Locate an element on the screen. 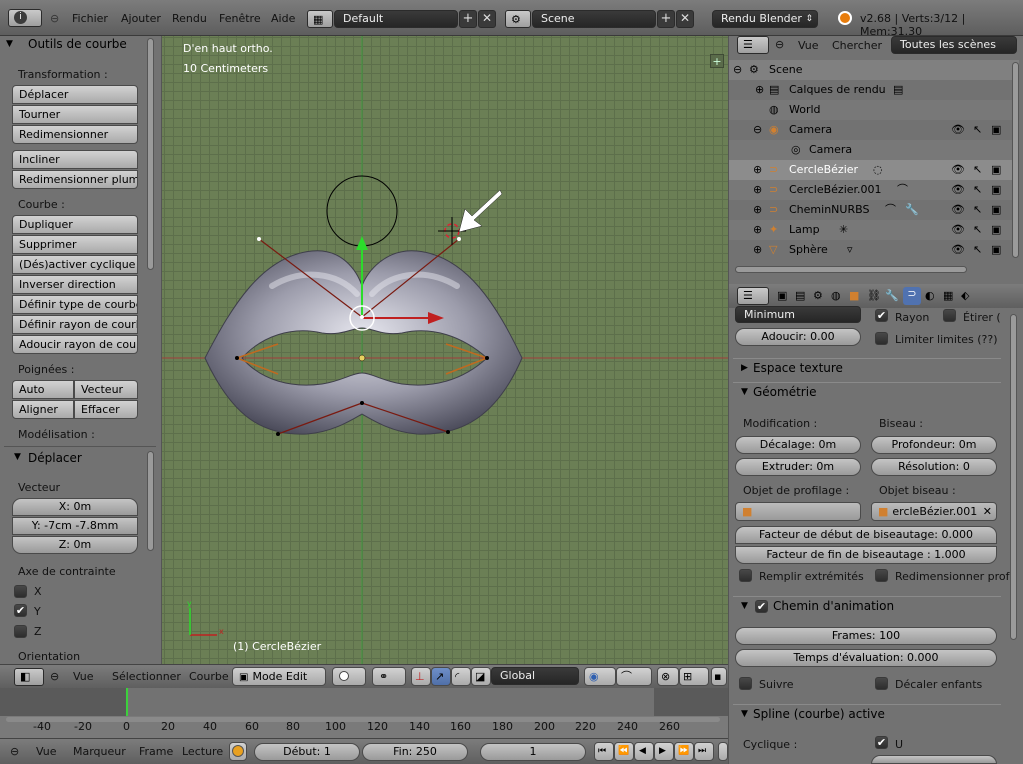 The width and height of the screenshot is (1023, 764). fill-caps-checkbox is located at coordinates (745, 575).